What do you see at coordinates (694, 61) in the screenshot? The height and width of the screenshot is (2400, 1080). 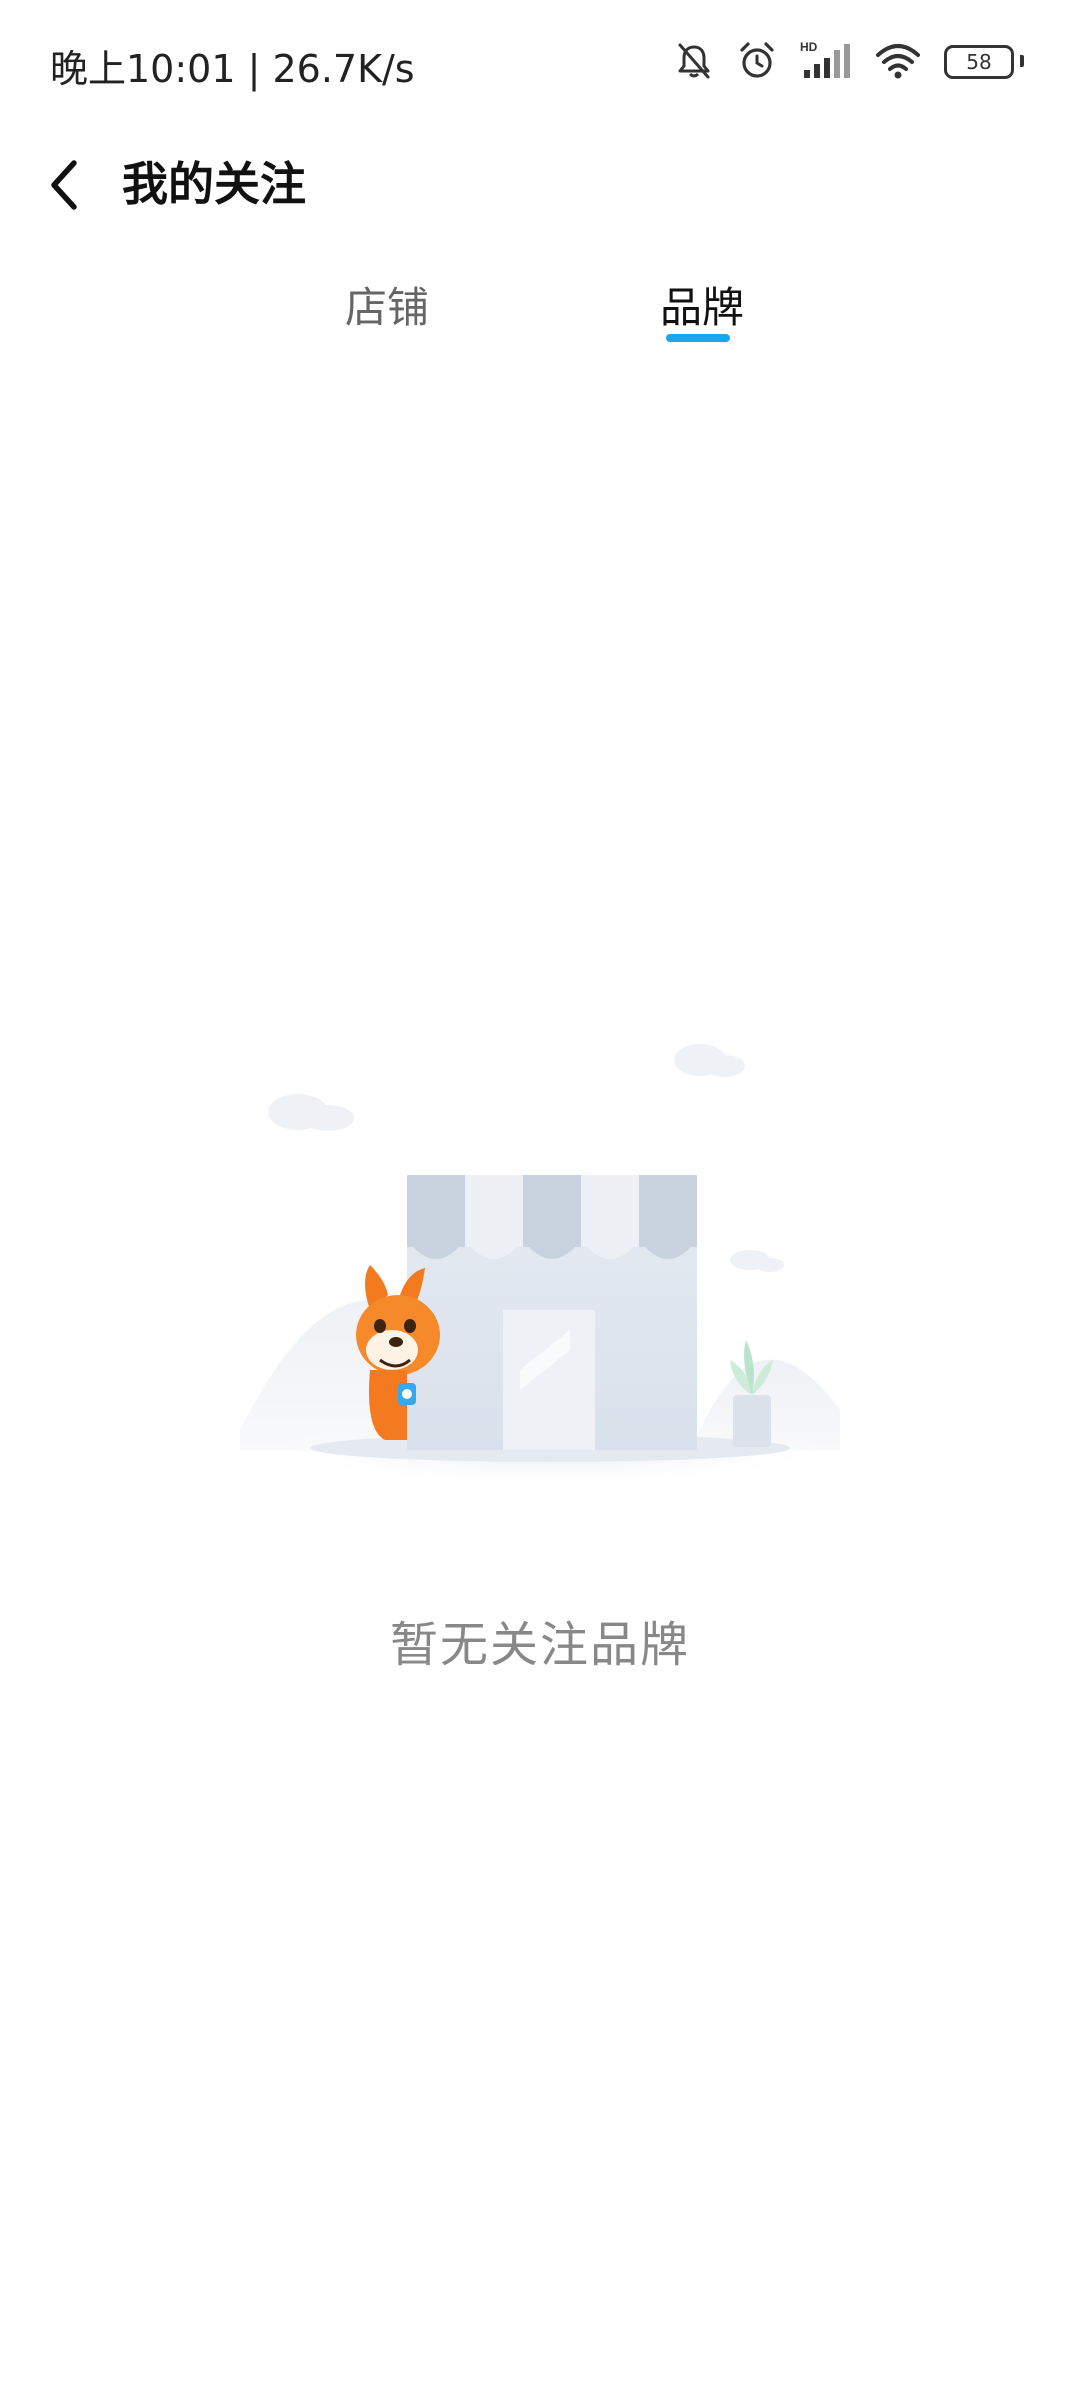 I see `bell-off-icon` at bounding box center [694, 61].